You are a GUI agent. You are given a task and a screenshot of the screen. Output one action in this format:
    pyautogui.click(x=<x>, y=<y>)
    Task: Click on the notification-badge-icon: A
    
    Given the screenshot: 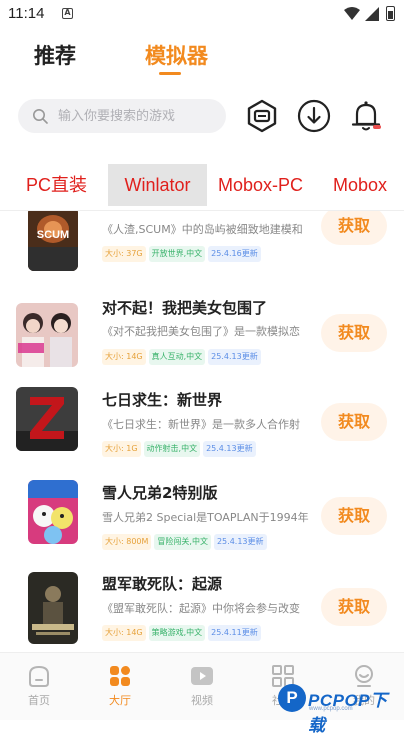 What is the action you would take?
    pyautogui.click(x=67, y=13)
    